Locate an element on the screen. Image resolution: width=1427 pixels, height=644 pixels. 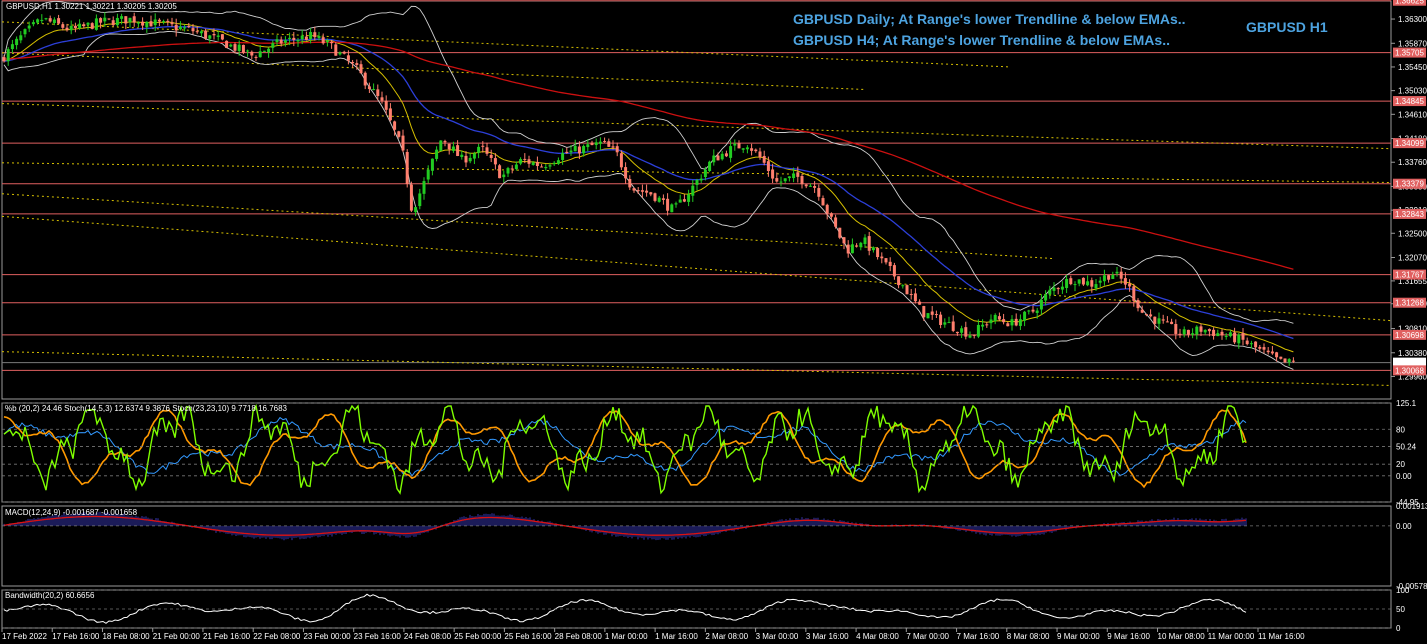
time-tick-label: 11 Mar 16:00 is located at coordinates (1281, 636).